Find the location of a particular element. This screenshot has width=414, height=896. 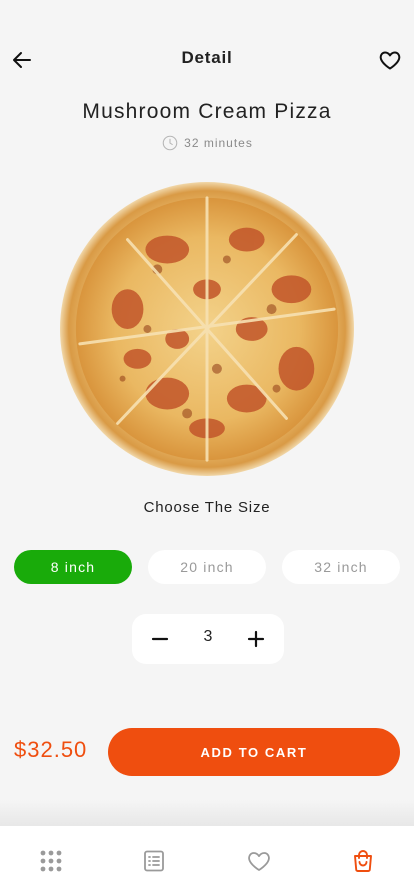

size-option-20-inch: 20 inch is located at coordinates (207, 567).